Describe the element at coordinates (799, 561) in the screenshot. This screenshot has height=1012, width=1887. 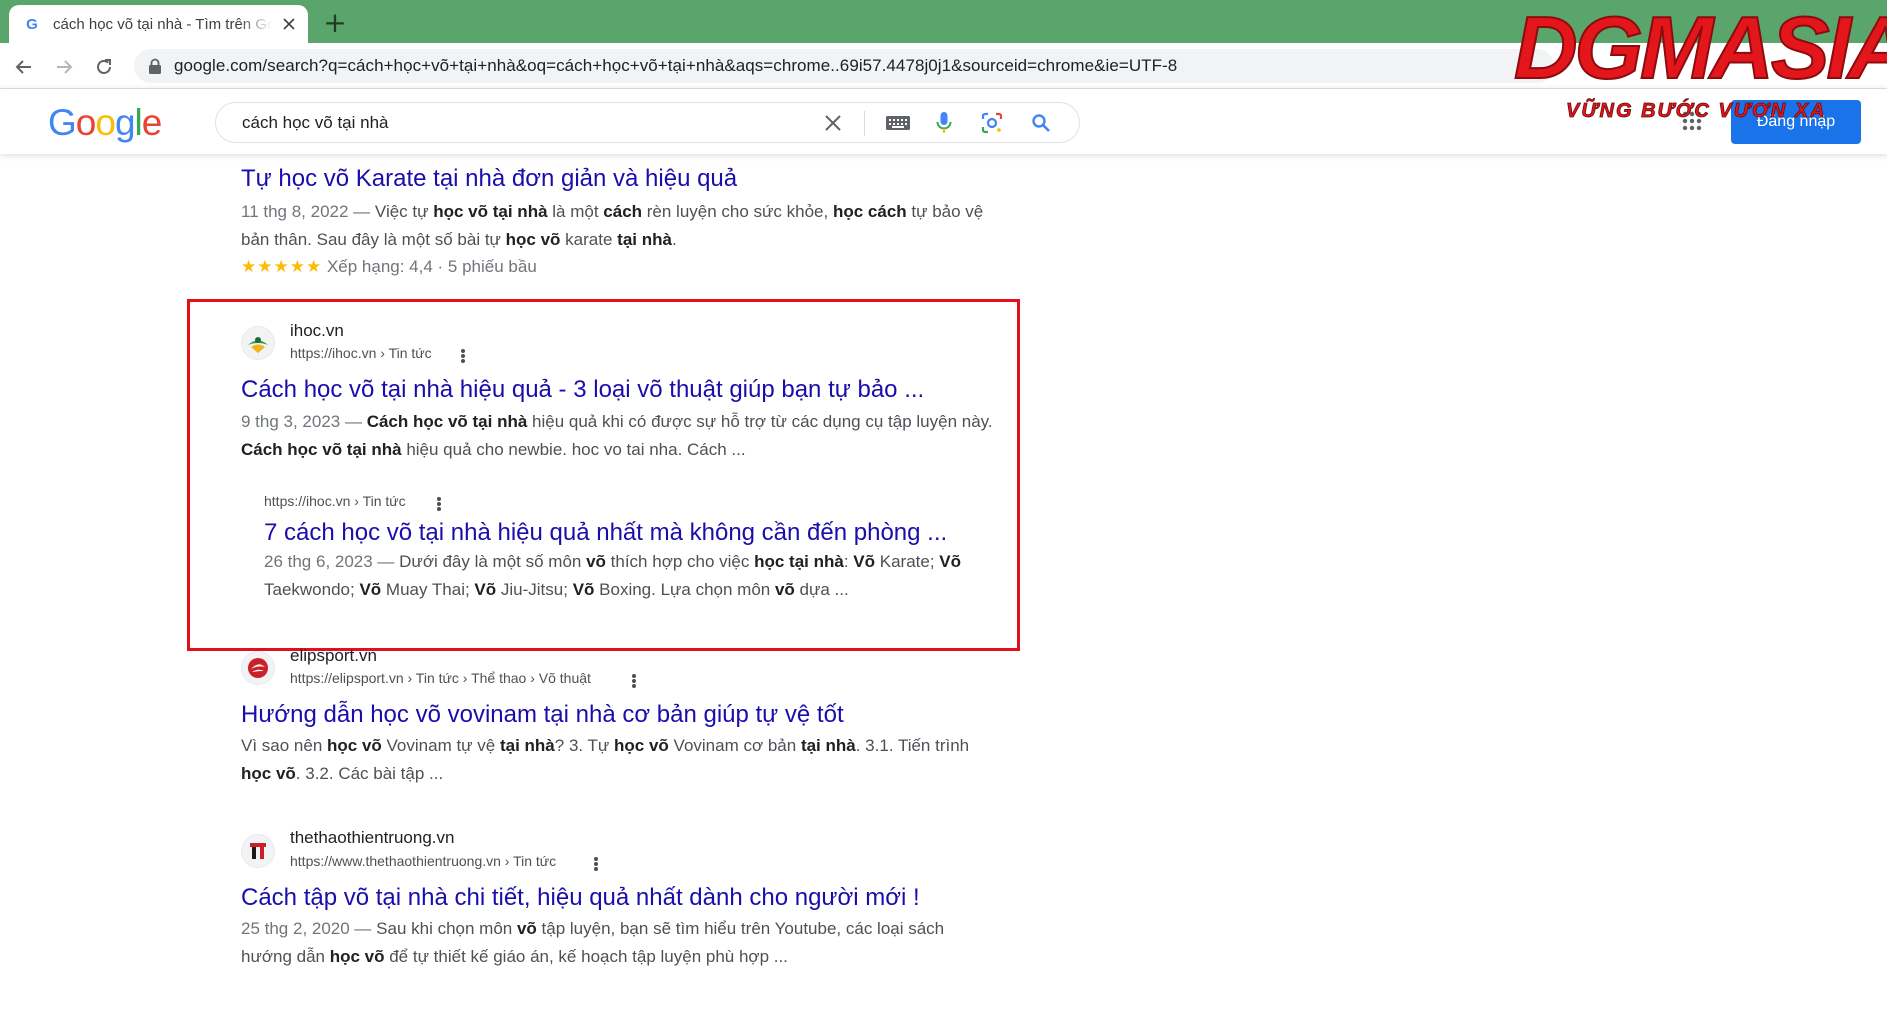
I see `snippet-highlight: học tại nhà` at that location.